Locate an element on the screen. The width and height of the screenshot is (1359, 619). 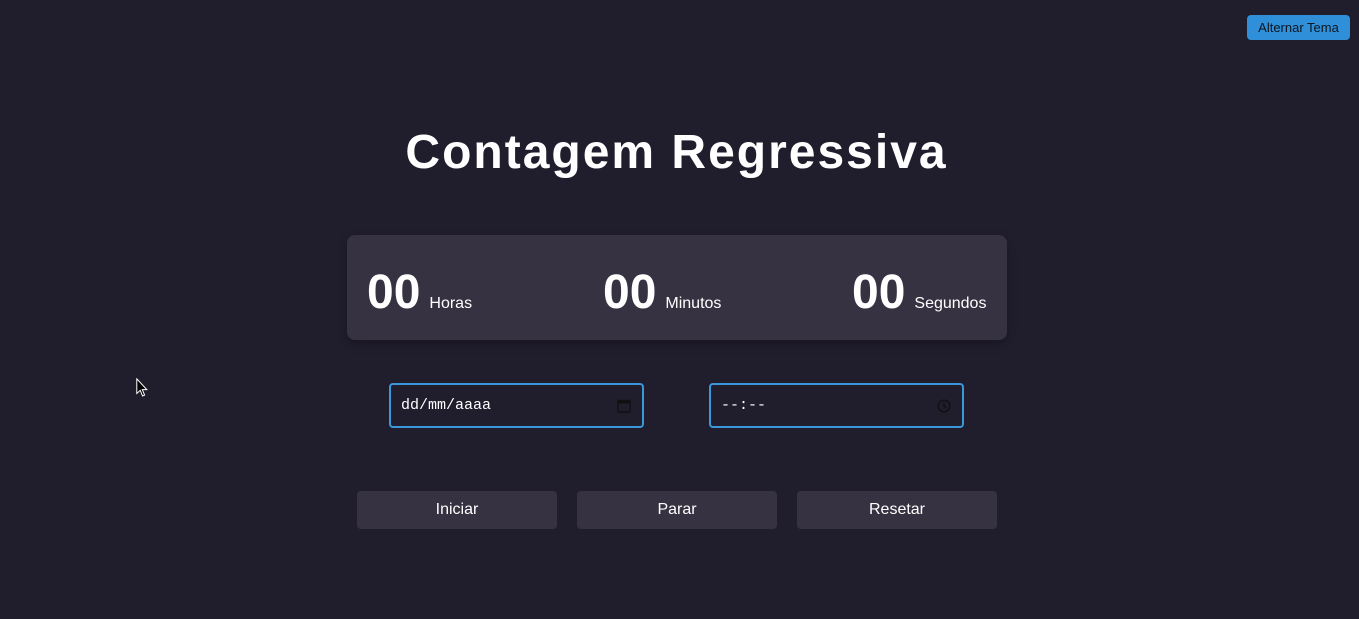
stop-button: Parar is located at coordinates (677, 510).